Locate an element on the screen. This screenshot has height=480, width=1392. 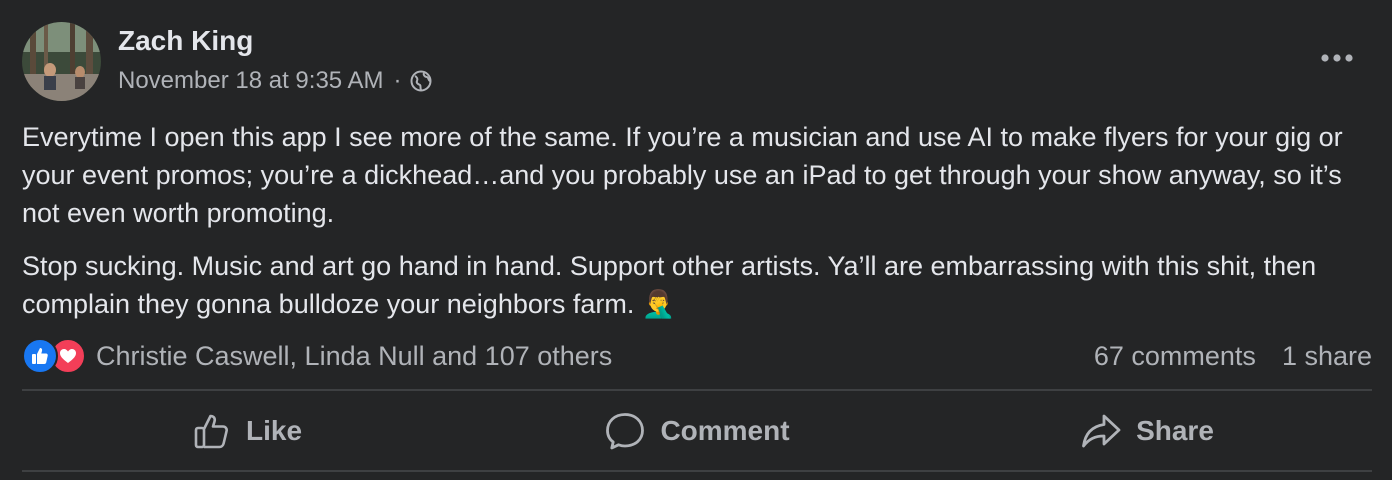
comment-icon is located at coordinates (625, 431).